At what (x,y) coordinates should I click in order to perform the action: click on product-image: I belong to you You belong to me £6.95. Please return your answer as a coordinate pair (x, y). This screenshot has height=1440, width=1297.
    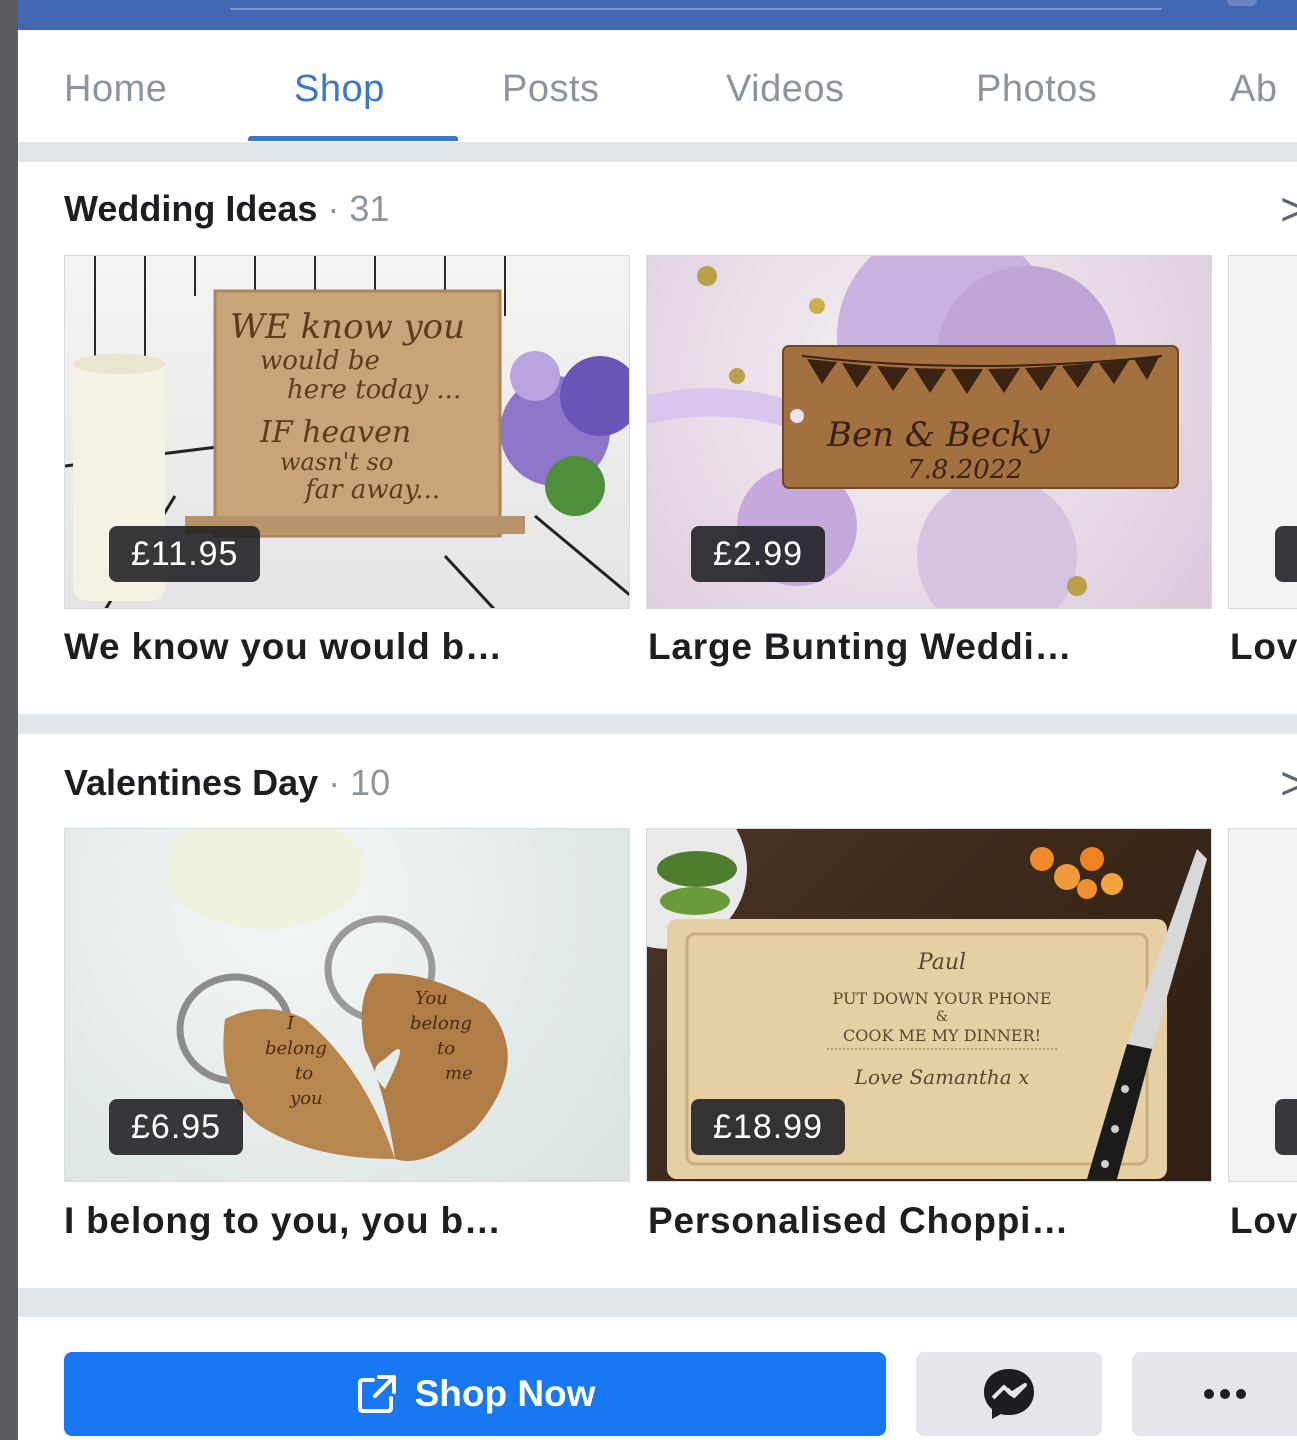
    Looking at the image, I should click on (347, 1005).